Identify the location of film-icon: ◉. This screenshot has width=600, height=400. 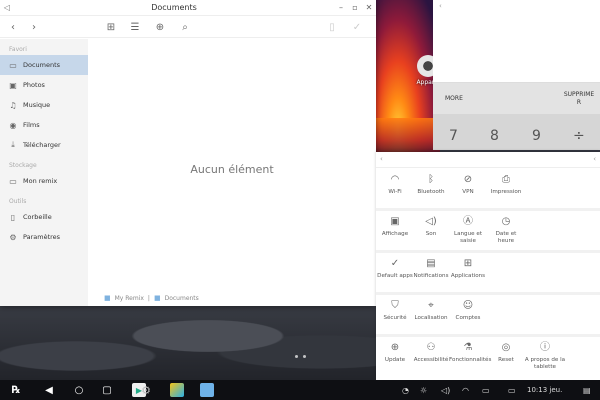
(13, 125).